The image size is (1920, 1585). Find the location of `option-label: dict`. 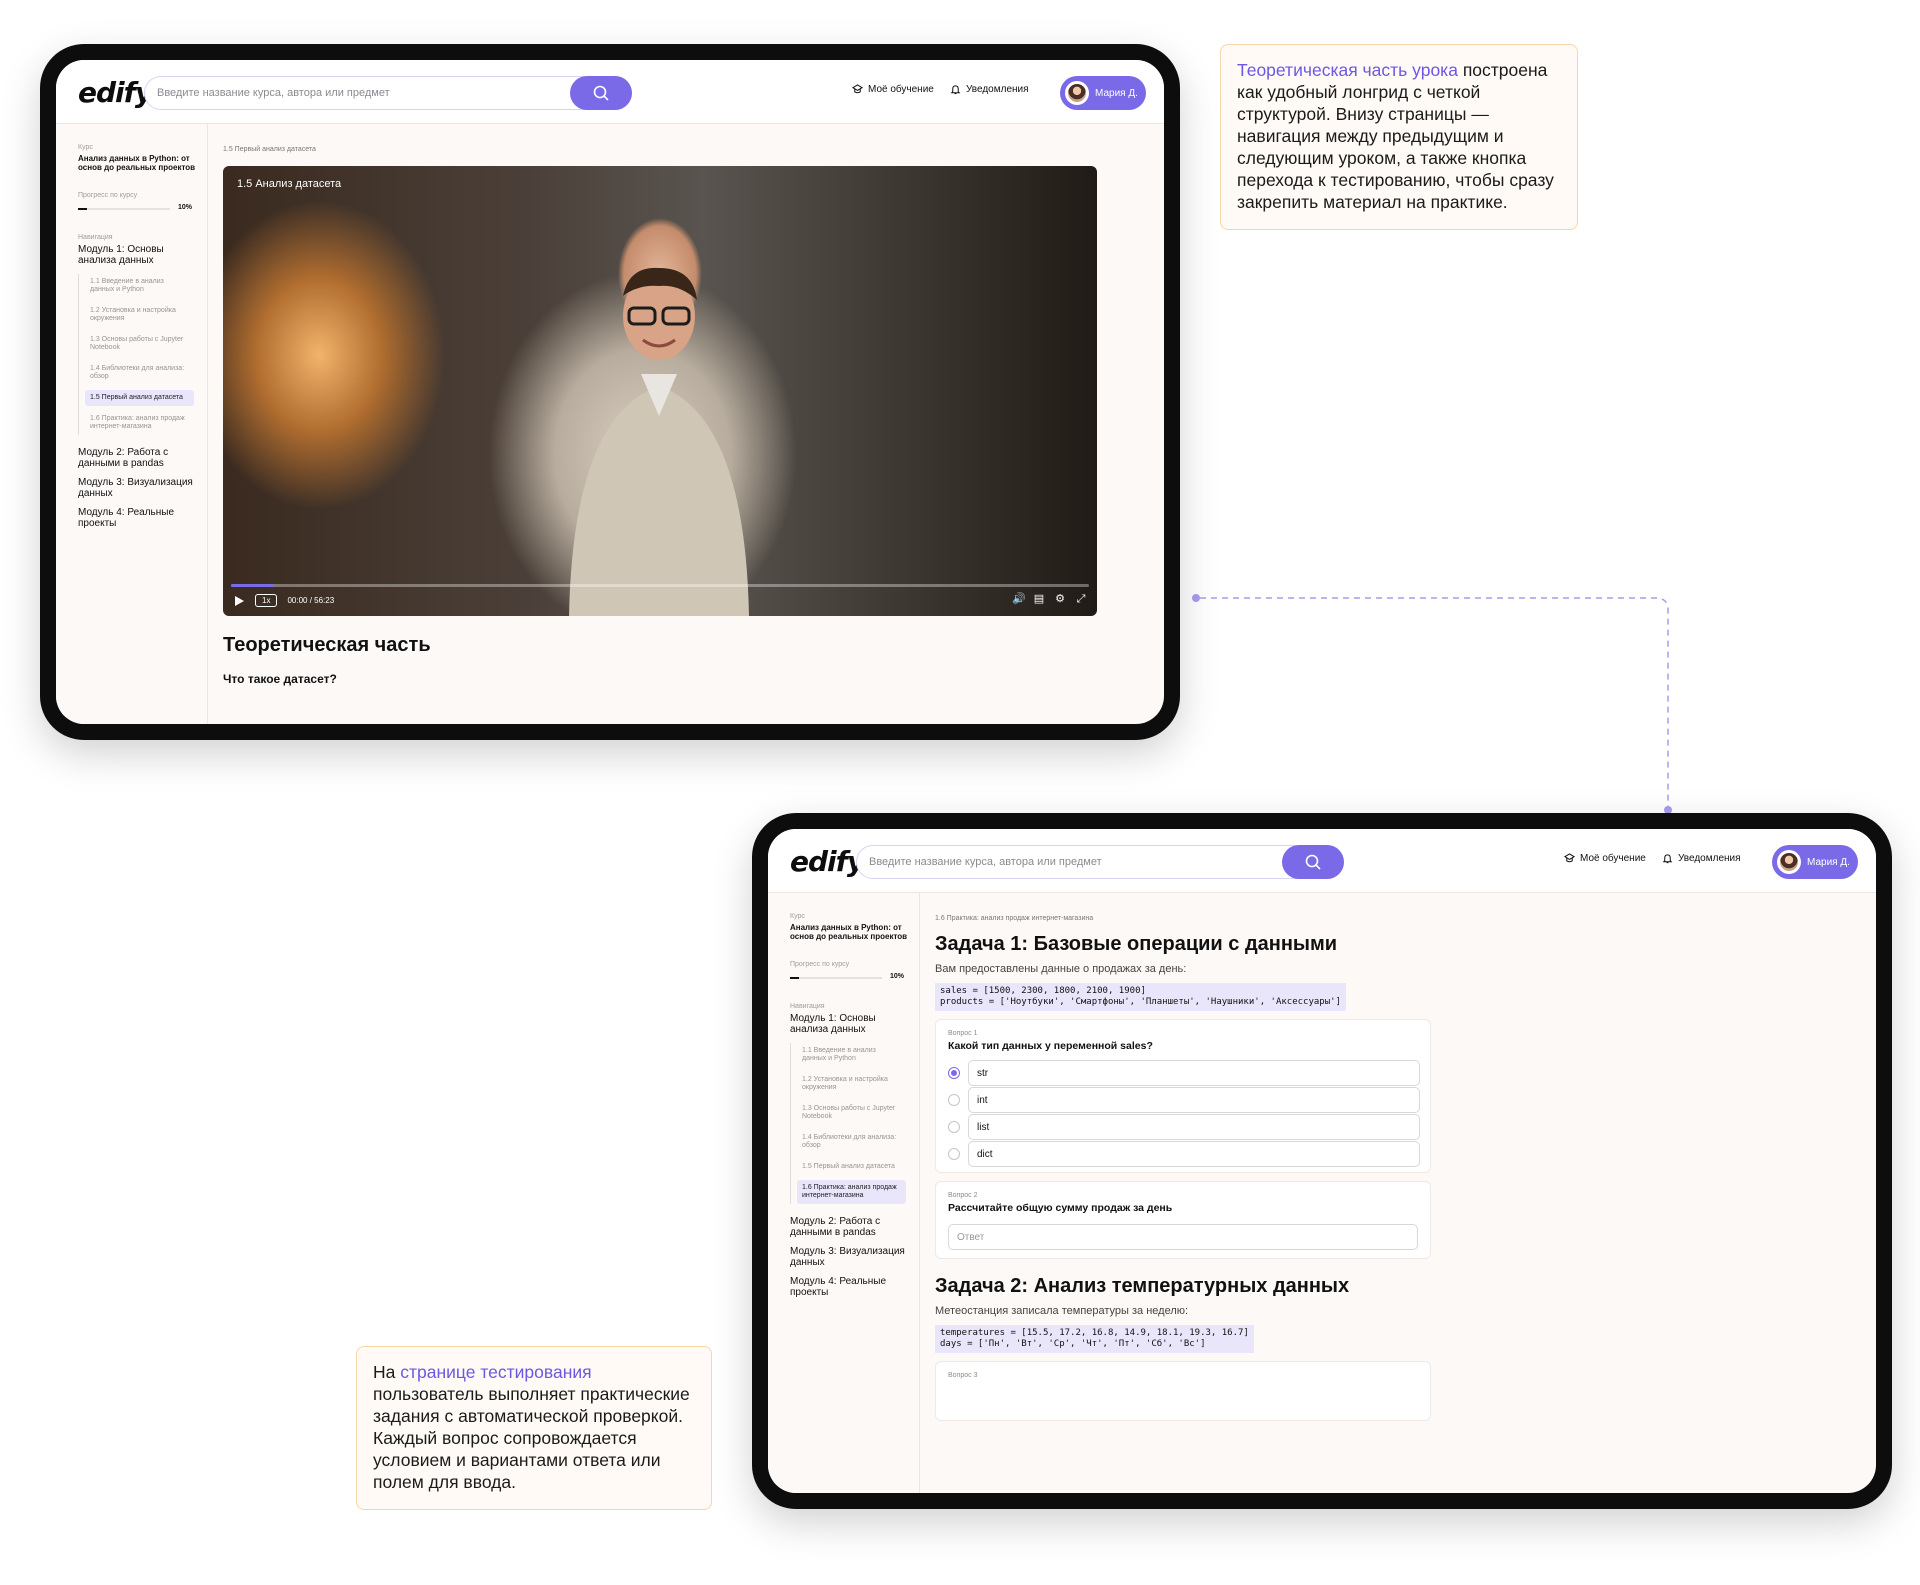

option-label: dict is located at coordinates (1194, 1154).